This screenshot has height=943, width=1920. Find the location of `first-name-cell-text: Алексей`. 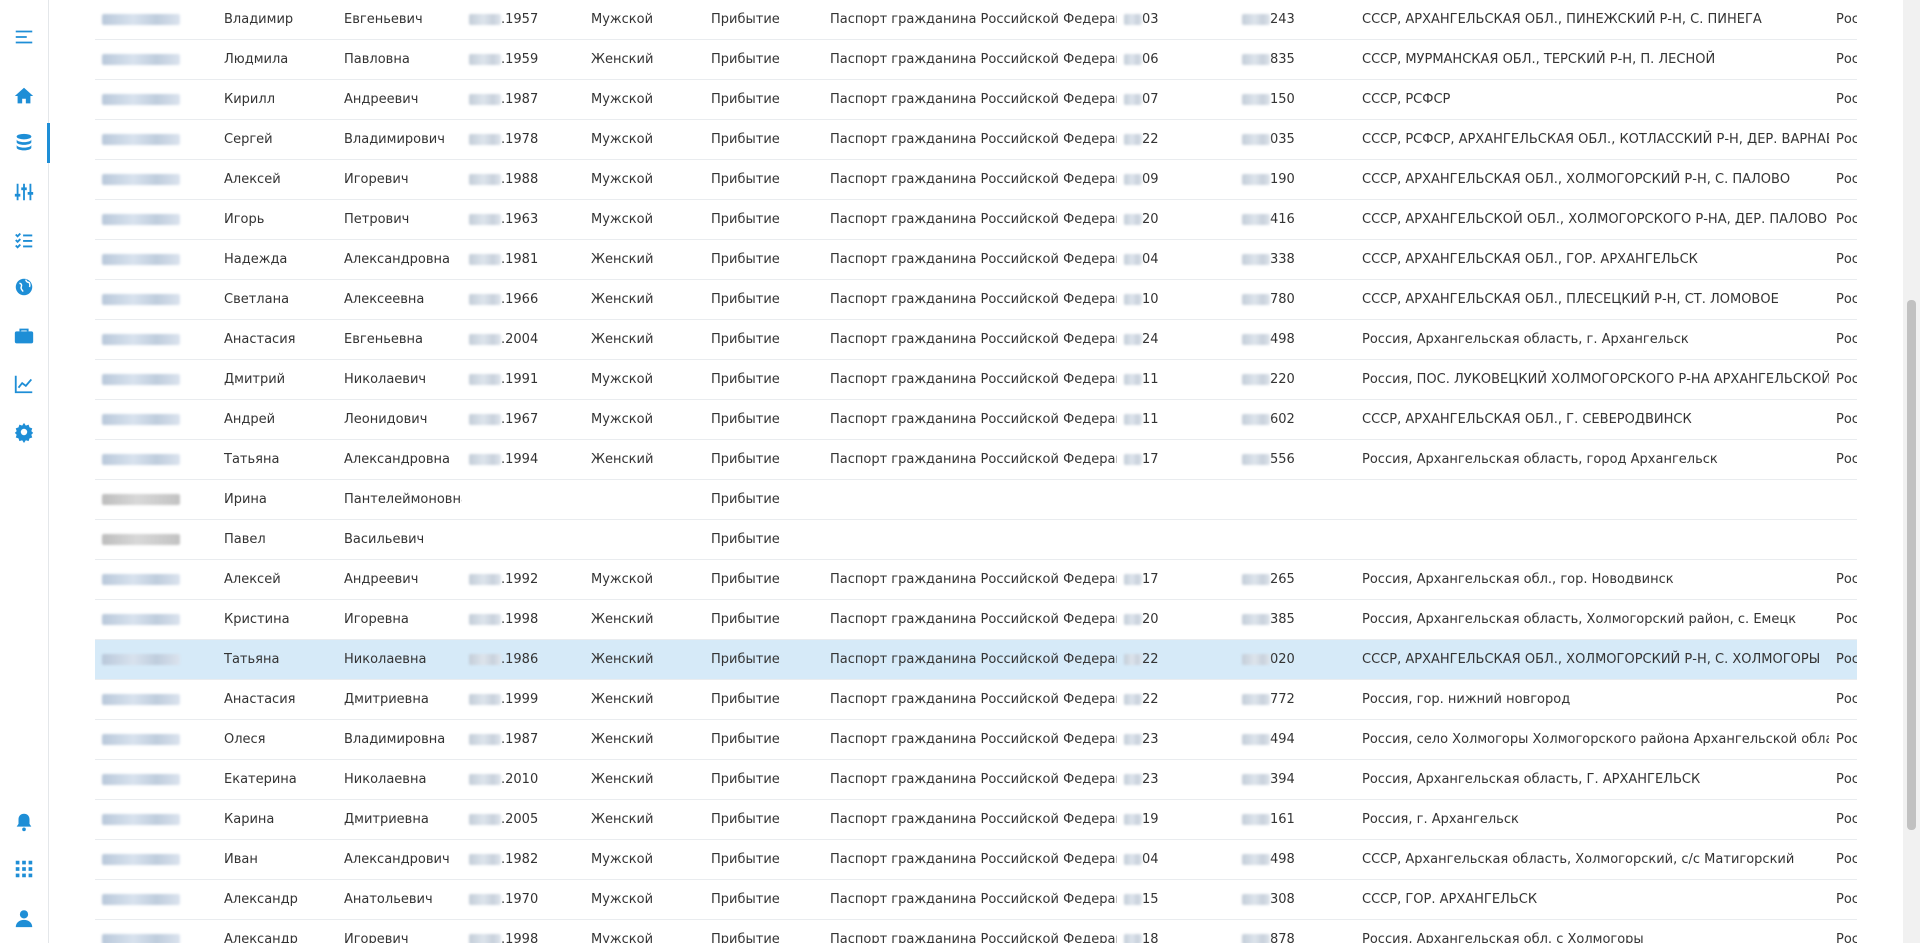

first-name-cell-text: Алексей is located at coordinates (252, 179).